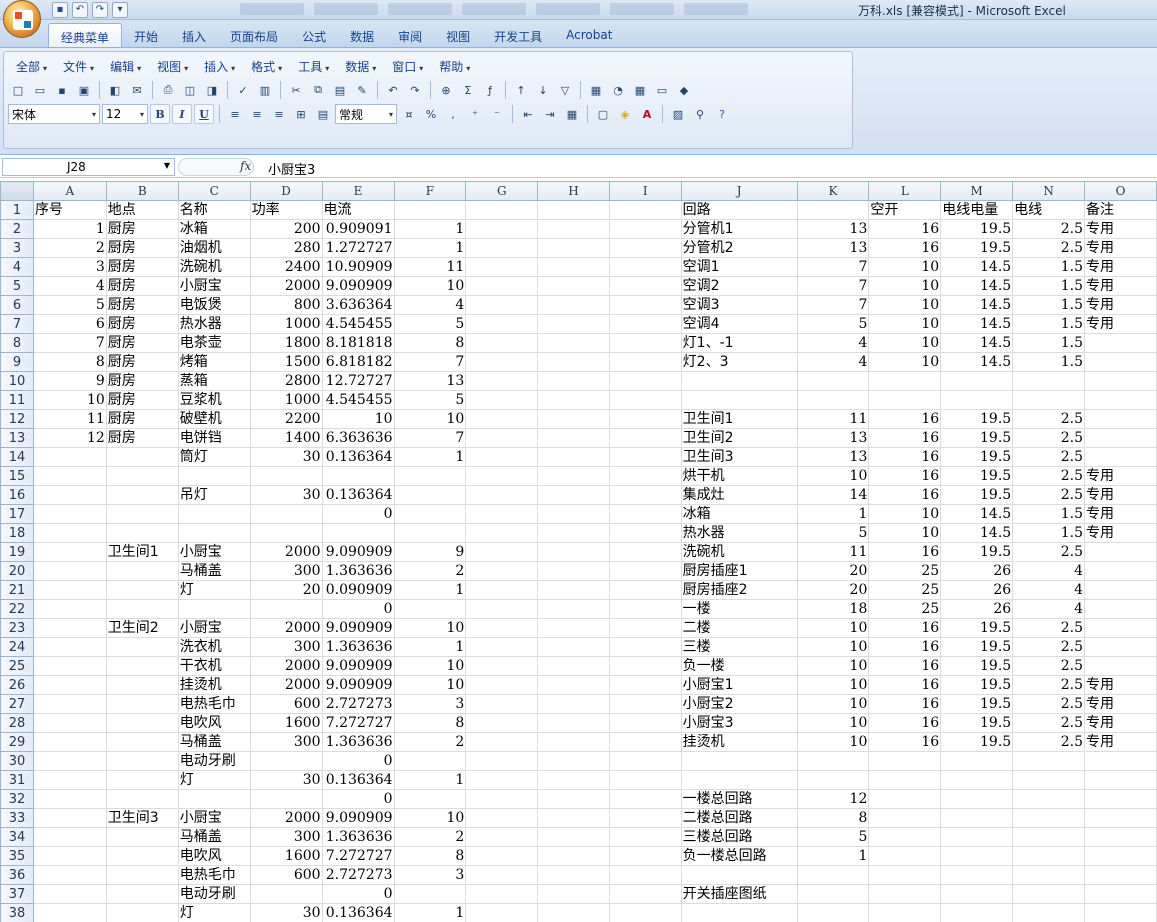 The image size is (1157, 922). I want to click on menu-view: 视图 ▾, so click(172, 66).